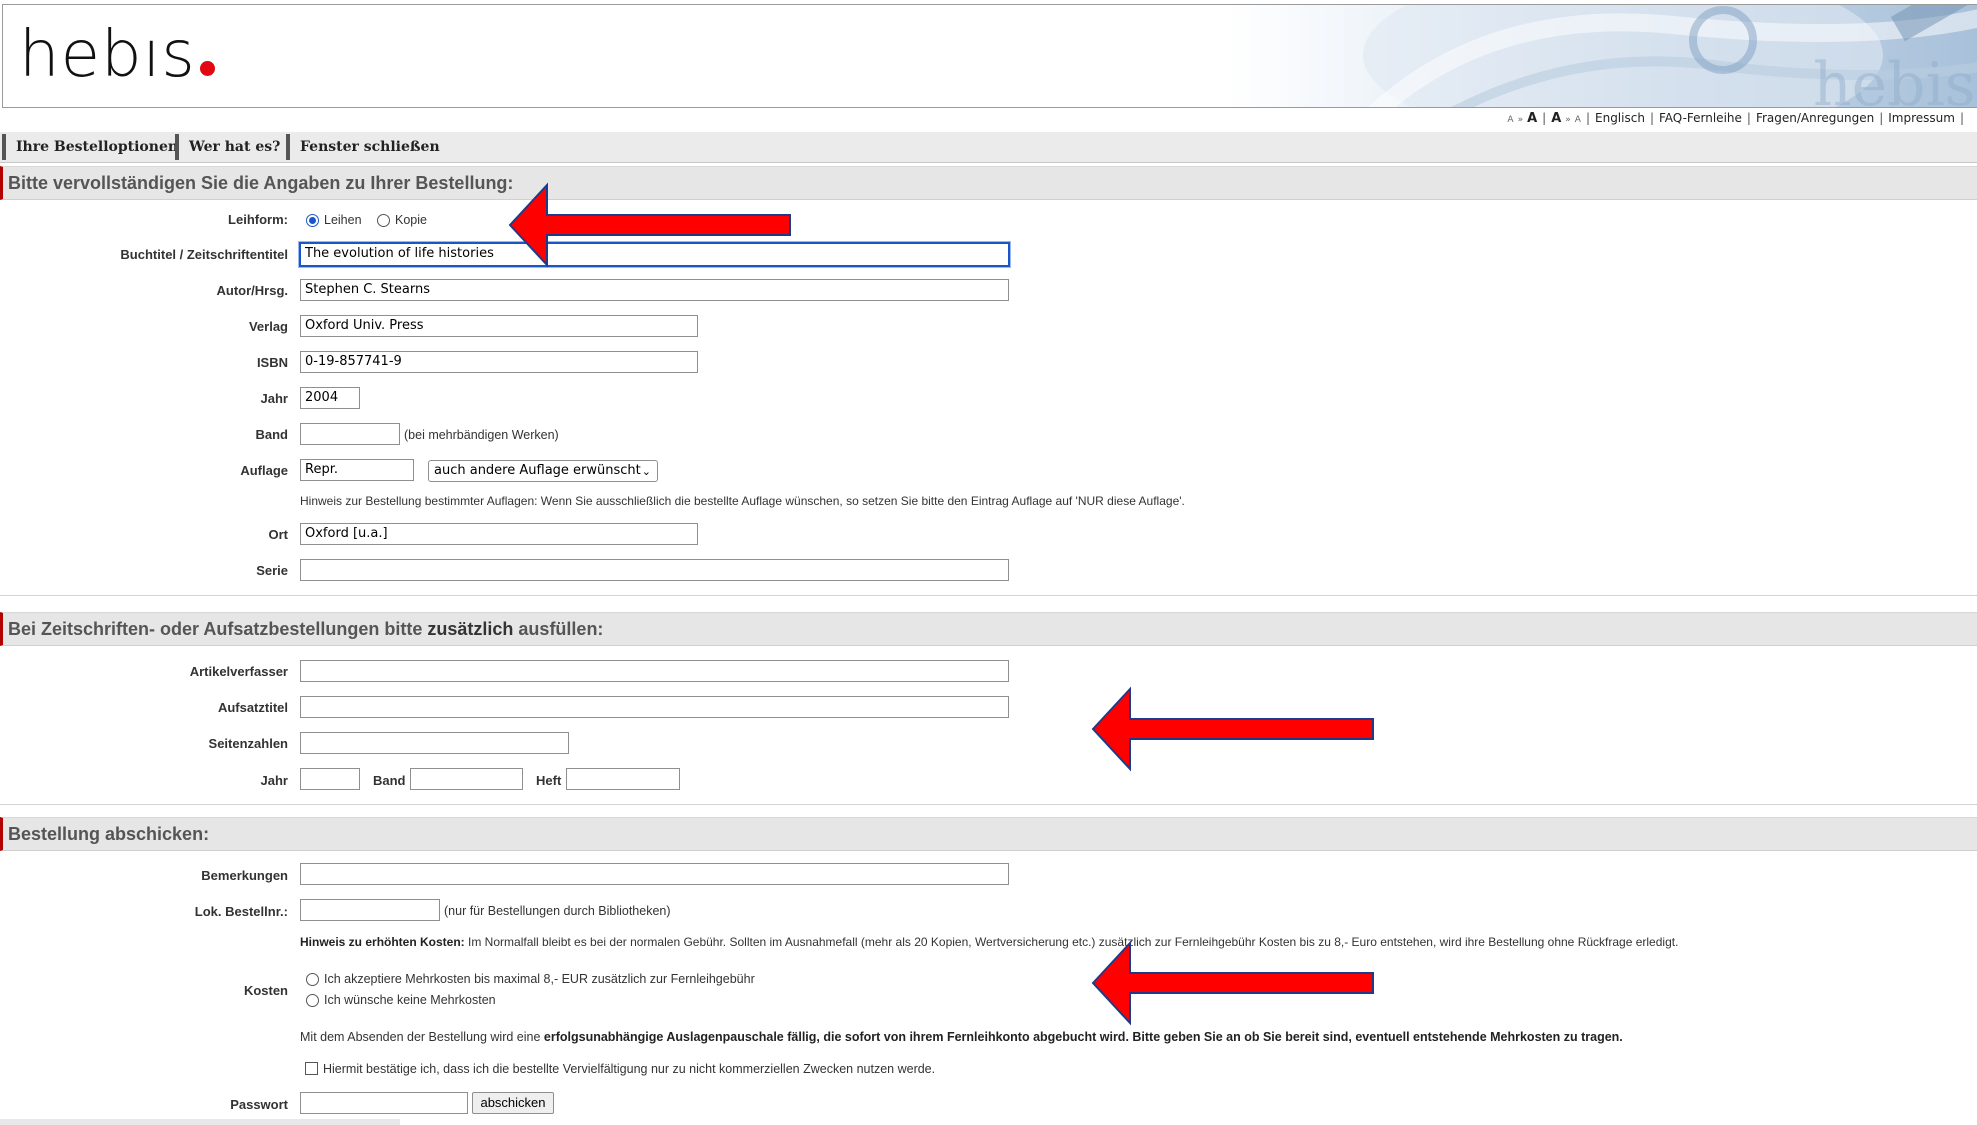  What do you see at coordinates (241, 911) in the screenshot?
I see `local-order-label: Lok. Bestellnr.:` at bounding box center [241, 911].